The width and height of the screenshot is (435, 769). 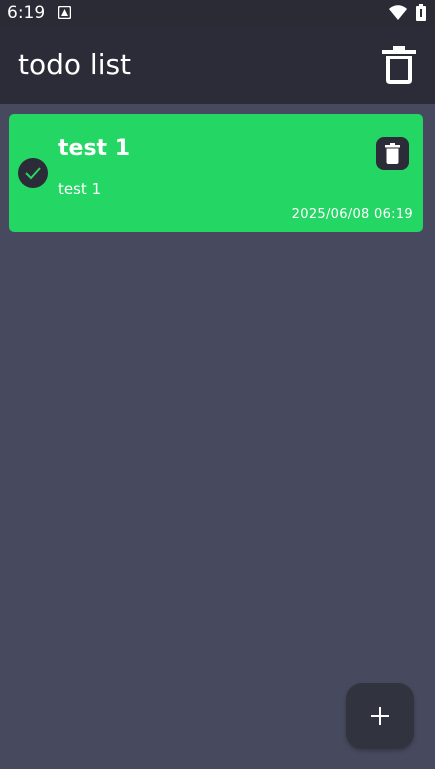 What do you see at coordinates (352, 214) in the screenshot?
I see `todo-date: 2025/06/08 06:19` at bounding box center [352, 214].